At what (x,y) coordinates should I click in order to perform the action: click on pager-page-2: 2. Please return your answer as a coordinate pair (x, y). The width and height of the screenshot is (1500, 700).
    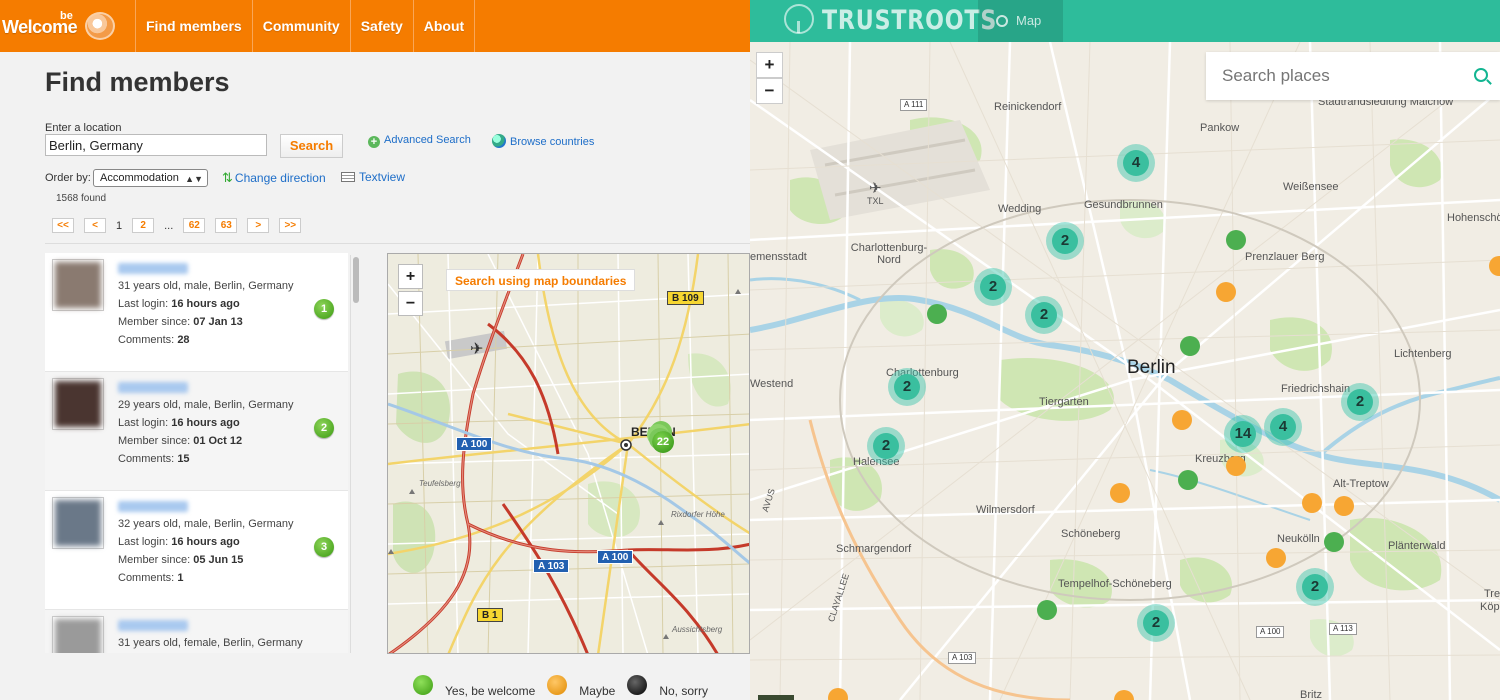
    Looking at the image, I should click on (143, 225).